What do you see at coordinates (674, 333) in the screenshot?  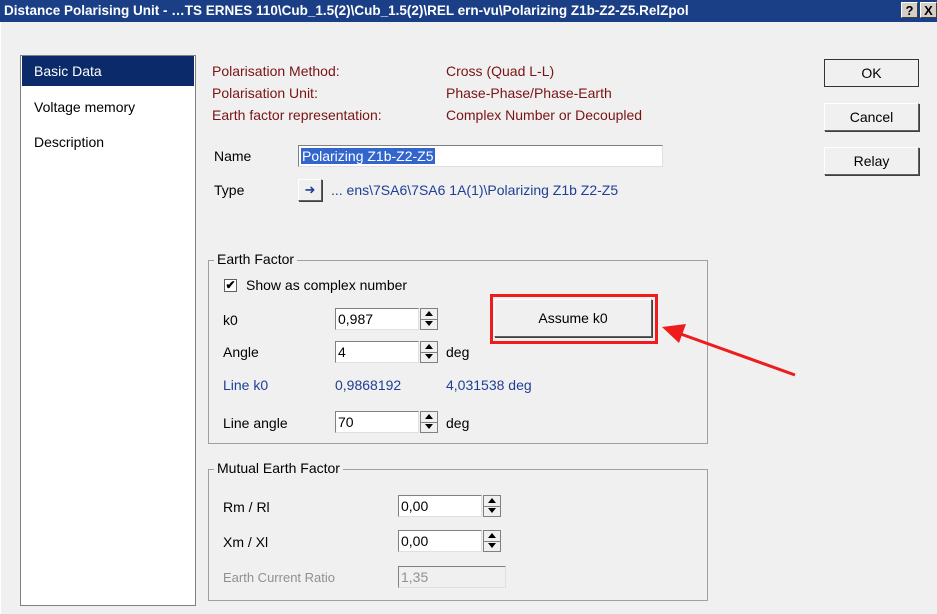 I see `annotation-arrow-head` at bounding box center [674, 333].